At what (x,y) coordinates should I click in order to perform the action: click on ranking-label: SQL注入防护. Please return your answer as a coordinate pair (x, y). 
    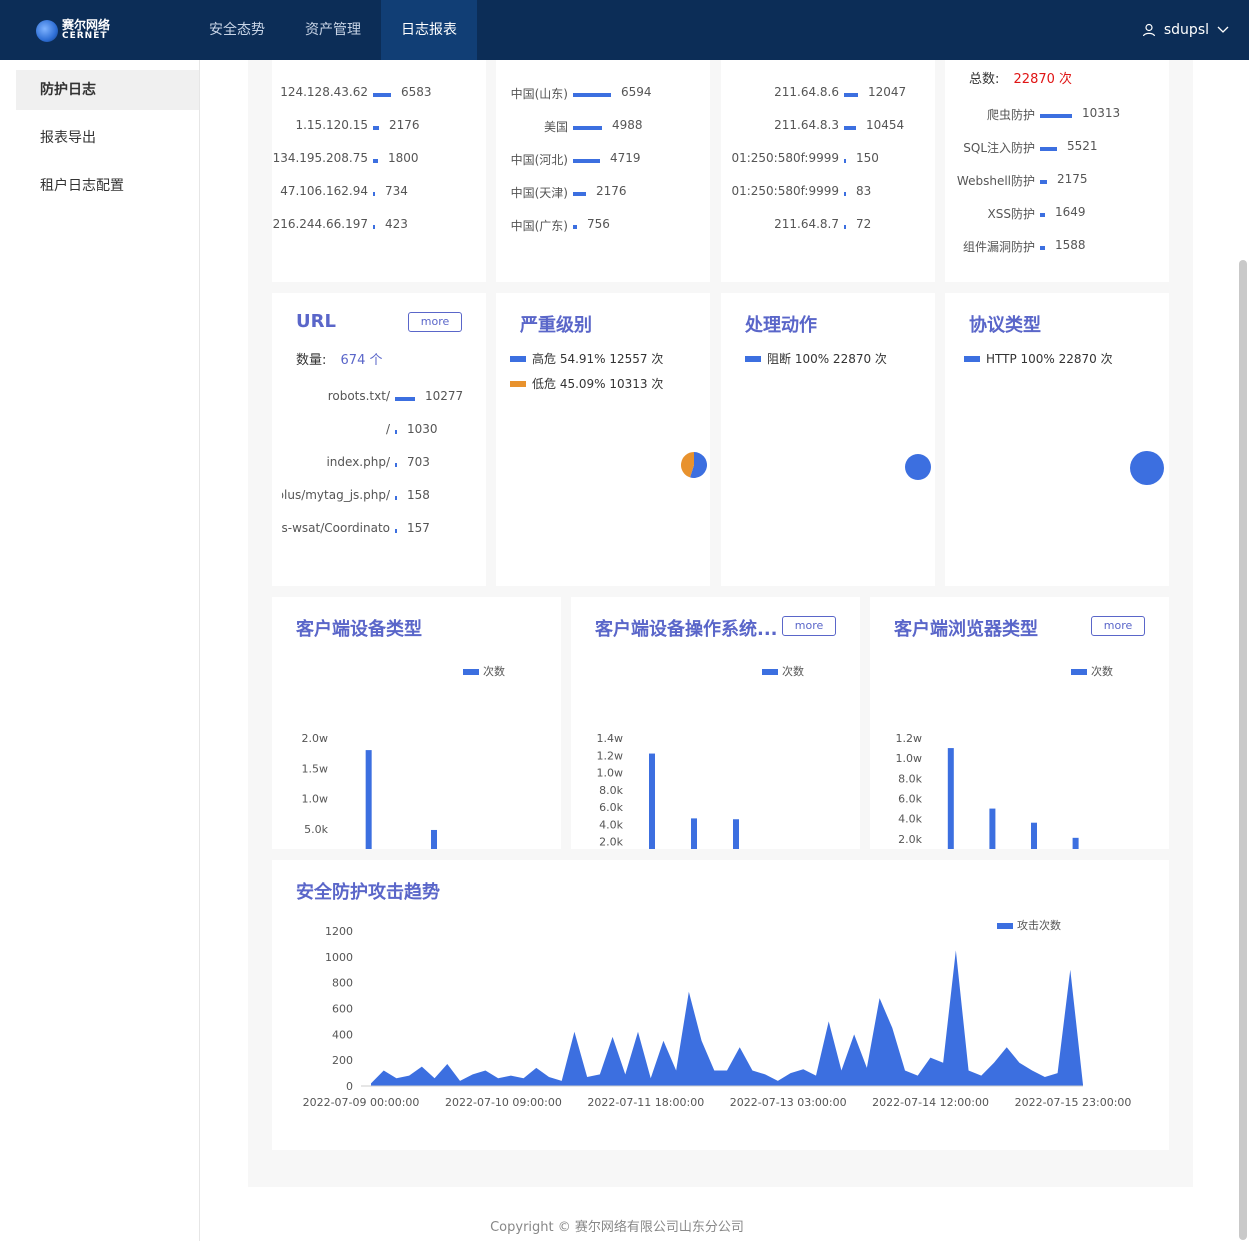
    Looking at the image, I should click on (999, 148).